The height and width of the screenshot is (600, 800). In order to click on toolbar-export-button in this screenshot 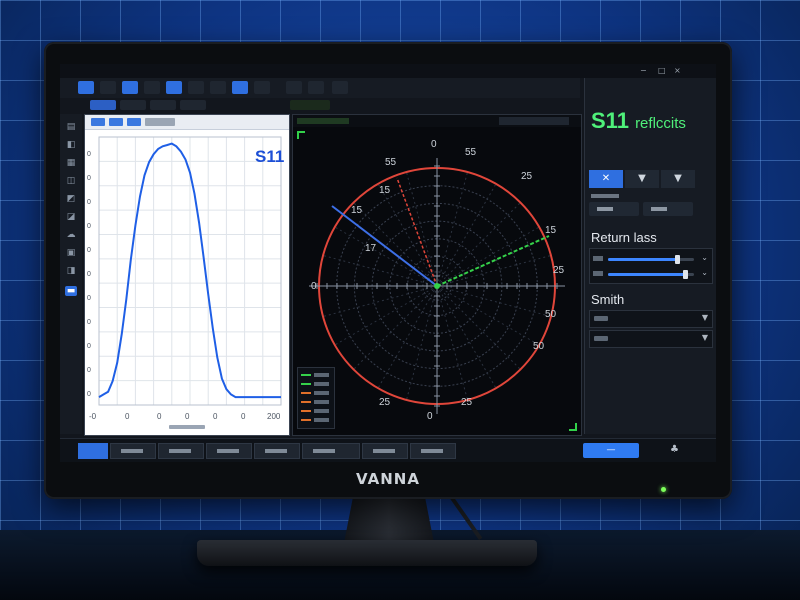, I will do `click(262, 87)`.